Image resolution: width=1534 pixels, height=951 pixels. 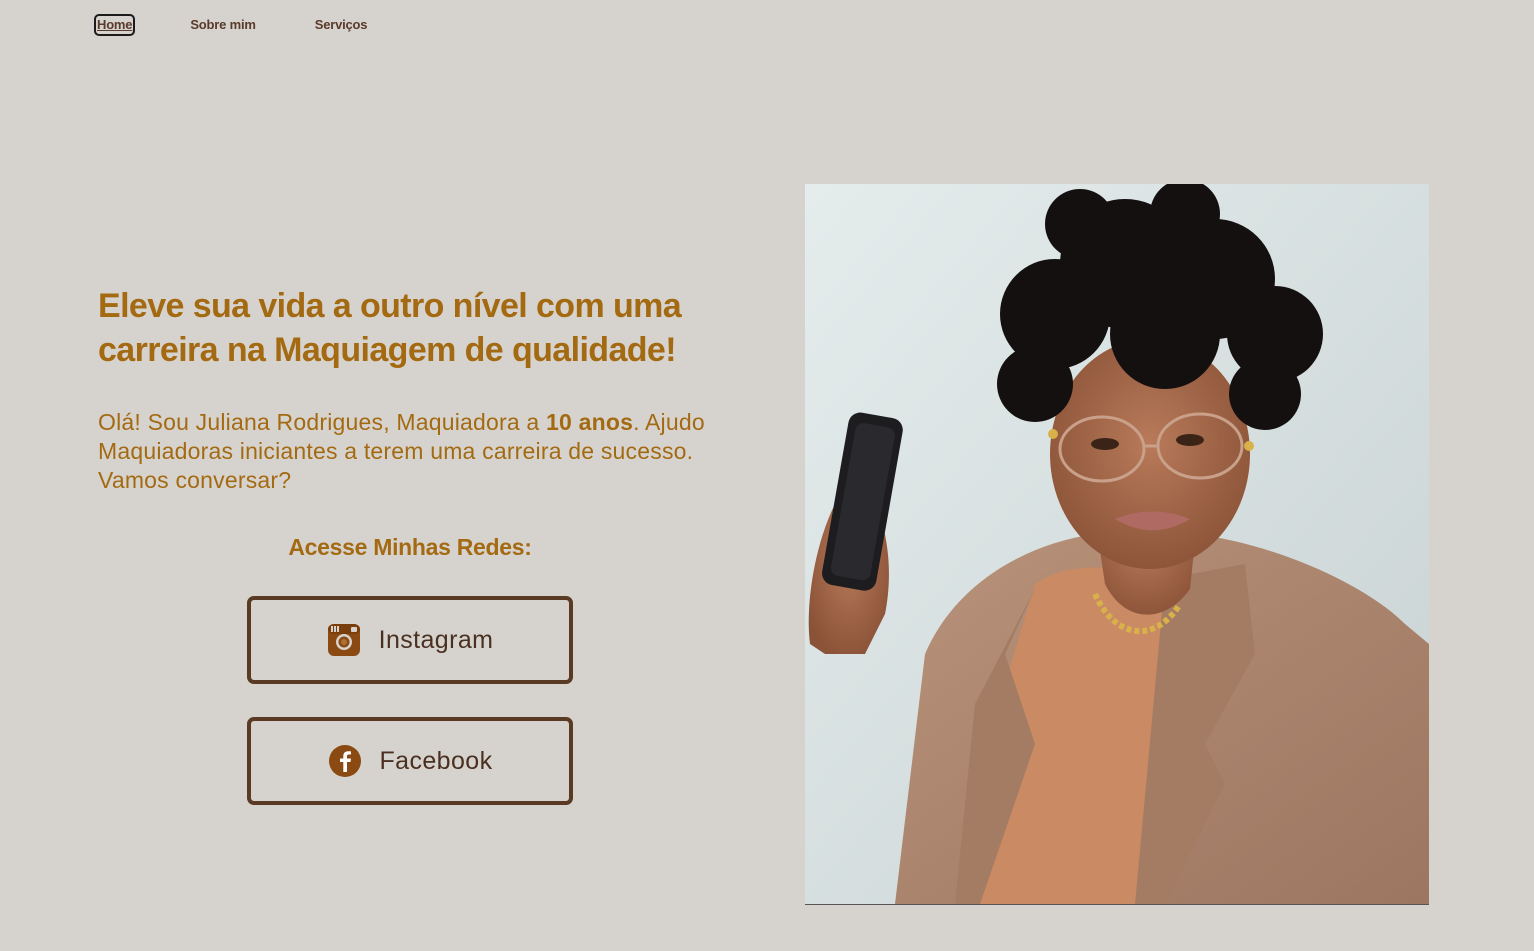 What do you see at coordinates (322, 422) in the screenshot?
I see `intro-text-start: Olá! Sou Juliana Rodrigues, Maquiadora a` at bounding box center [322, 422].